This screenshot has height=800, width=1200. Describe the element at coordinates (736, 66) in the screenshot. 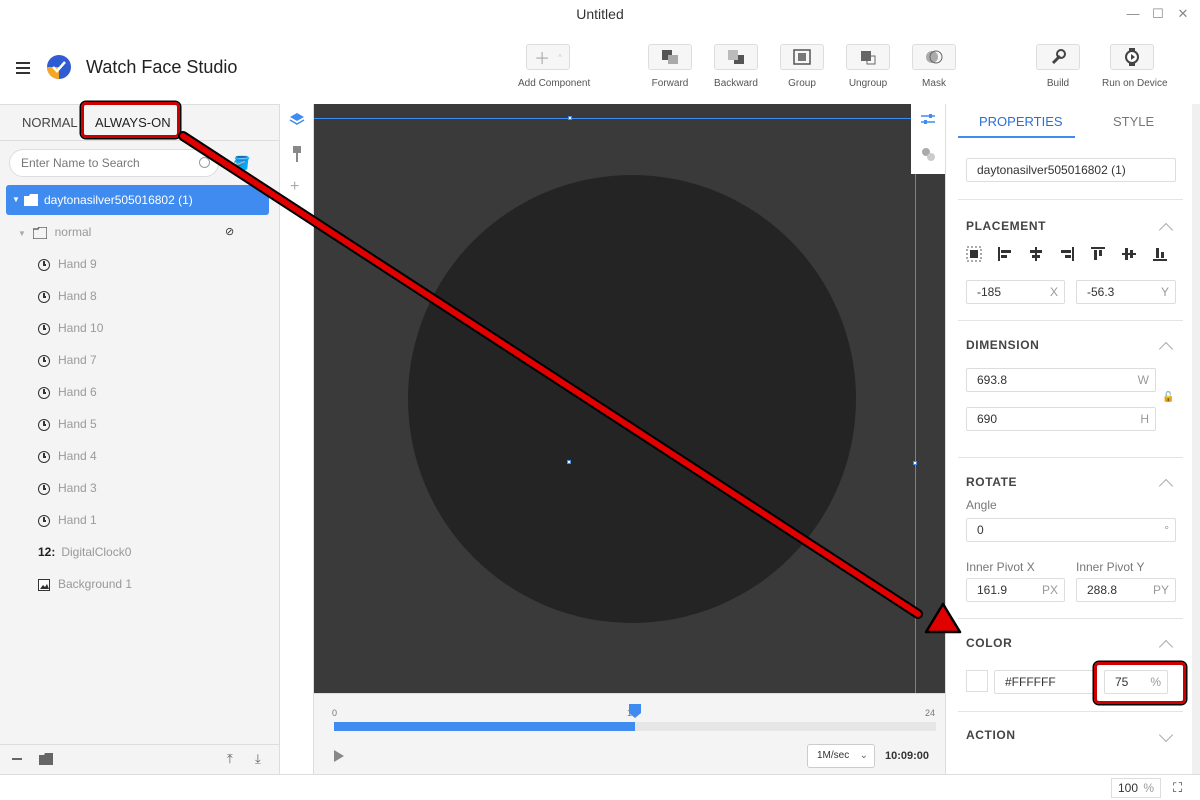

I see `backward-button: Backward` at that location.